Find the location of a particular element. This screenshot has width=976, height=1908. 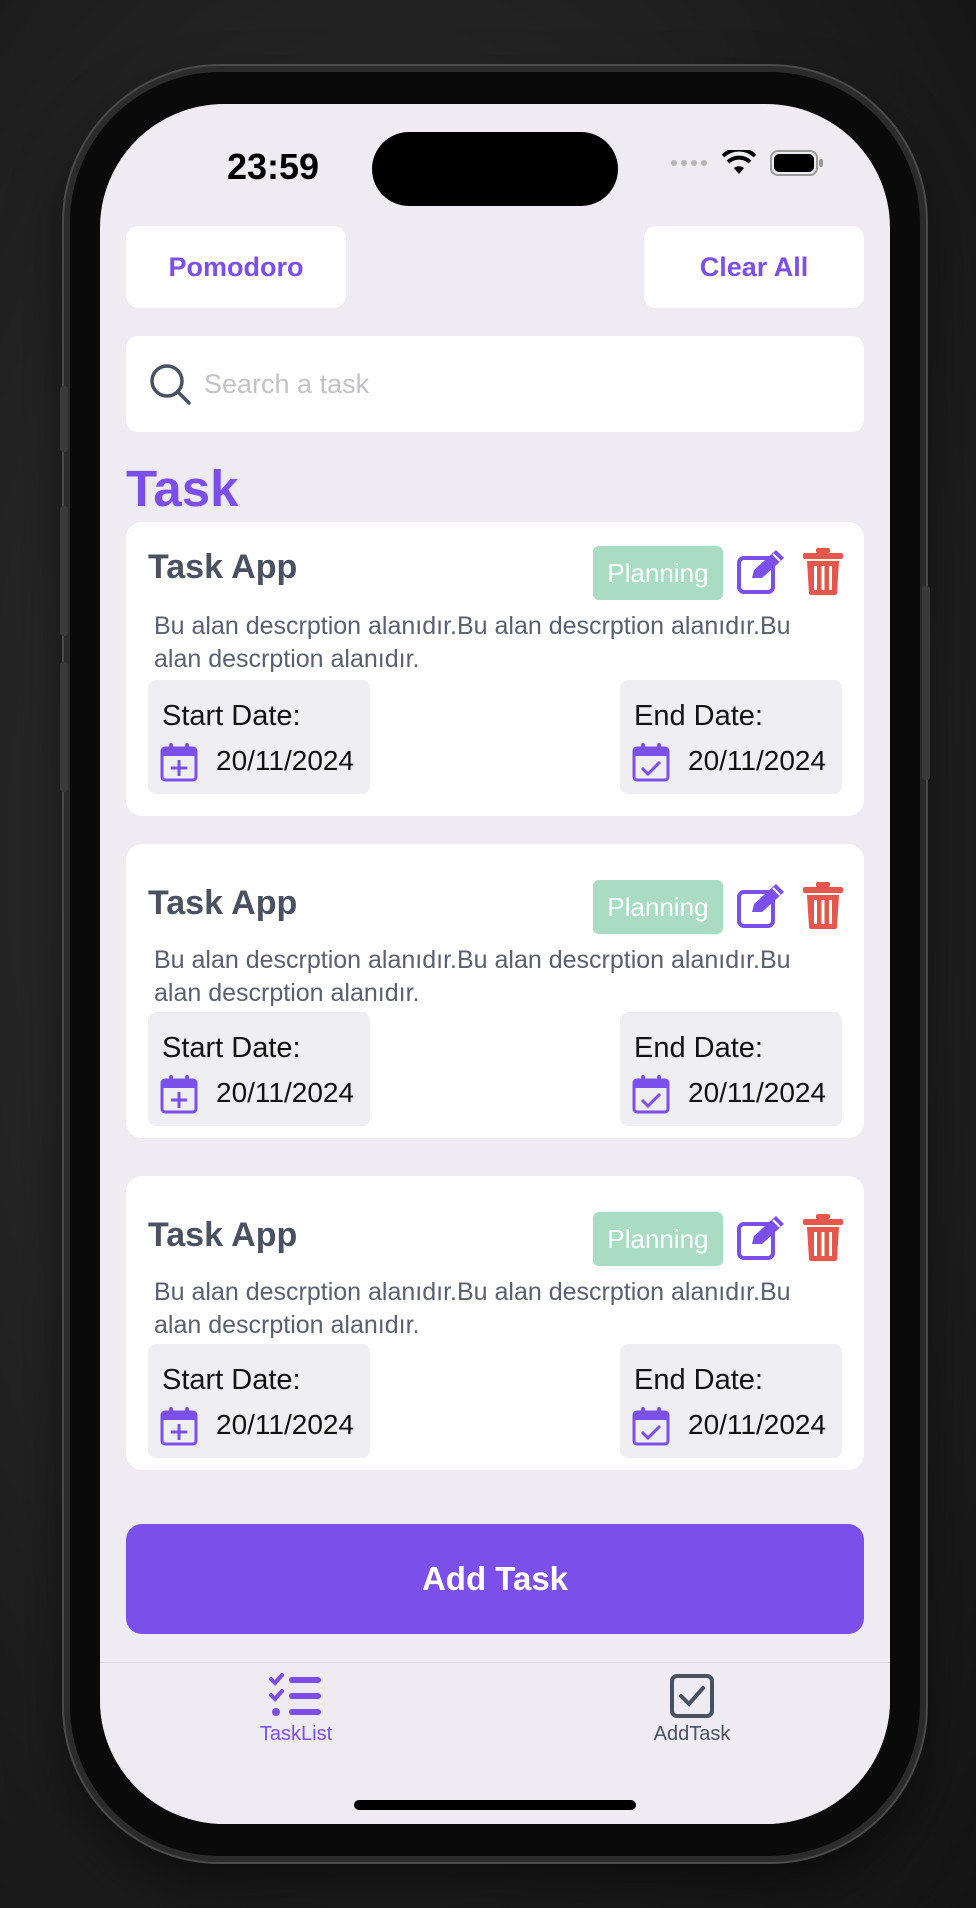

battery-icon is located at coordinates (796, 163).